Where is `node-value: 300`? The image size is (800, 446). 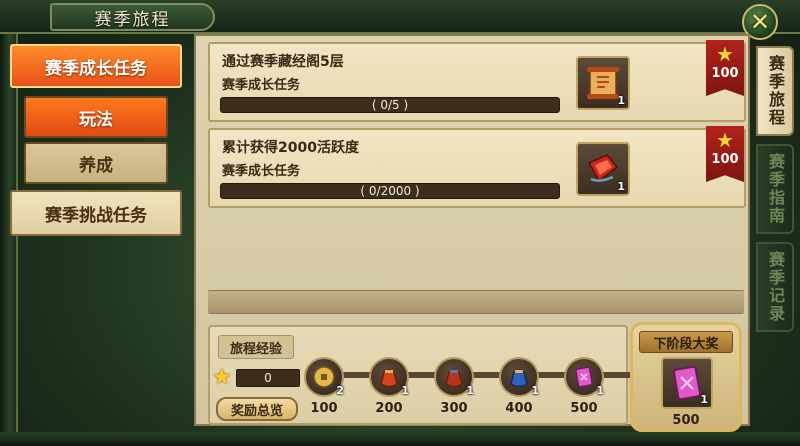
node-value: 300 is located at coordinates (454, 408).